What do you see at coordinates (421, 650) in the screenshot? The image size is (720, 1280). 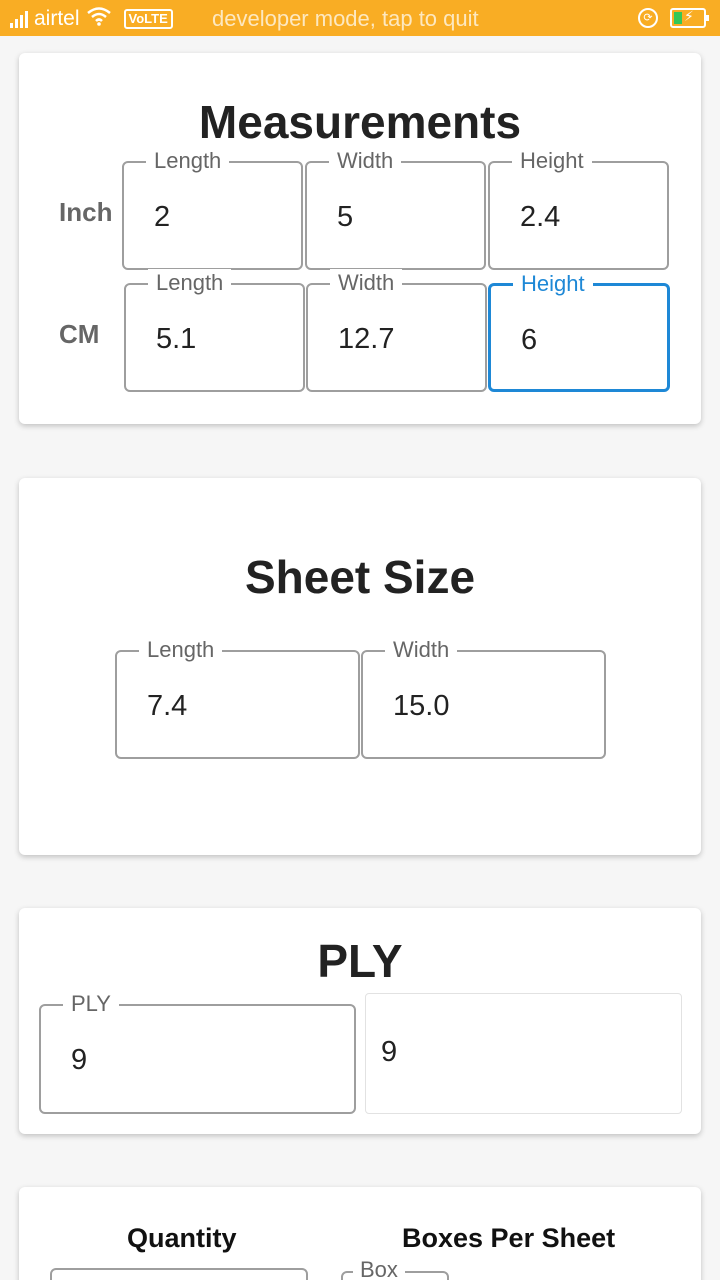 I see `sheet-width-legend: Width` at bounding box center [421, 650].